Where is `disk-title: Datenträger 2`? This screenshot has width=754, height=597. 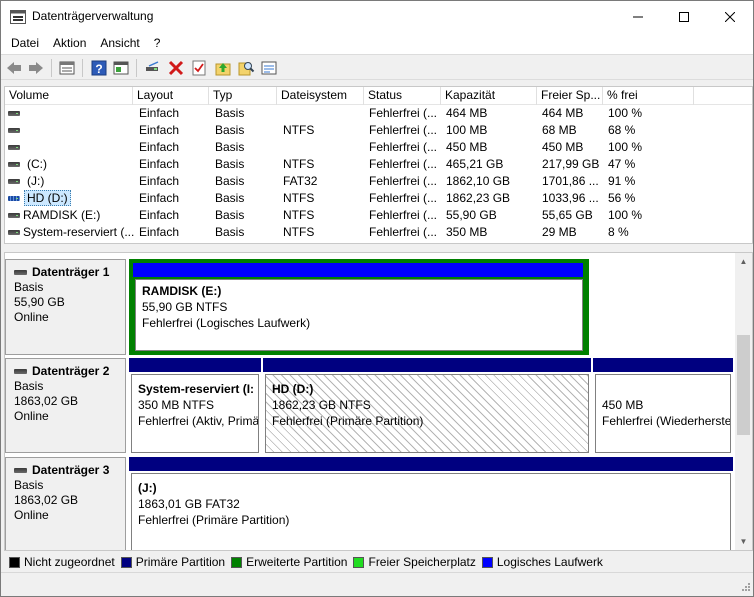
disk-title: Datenträger 2 is located at coordinates (71, 371).